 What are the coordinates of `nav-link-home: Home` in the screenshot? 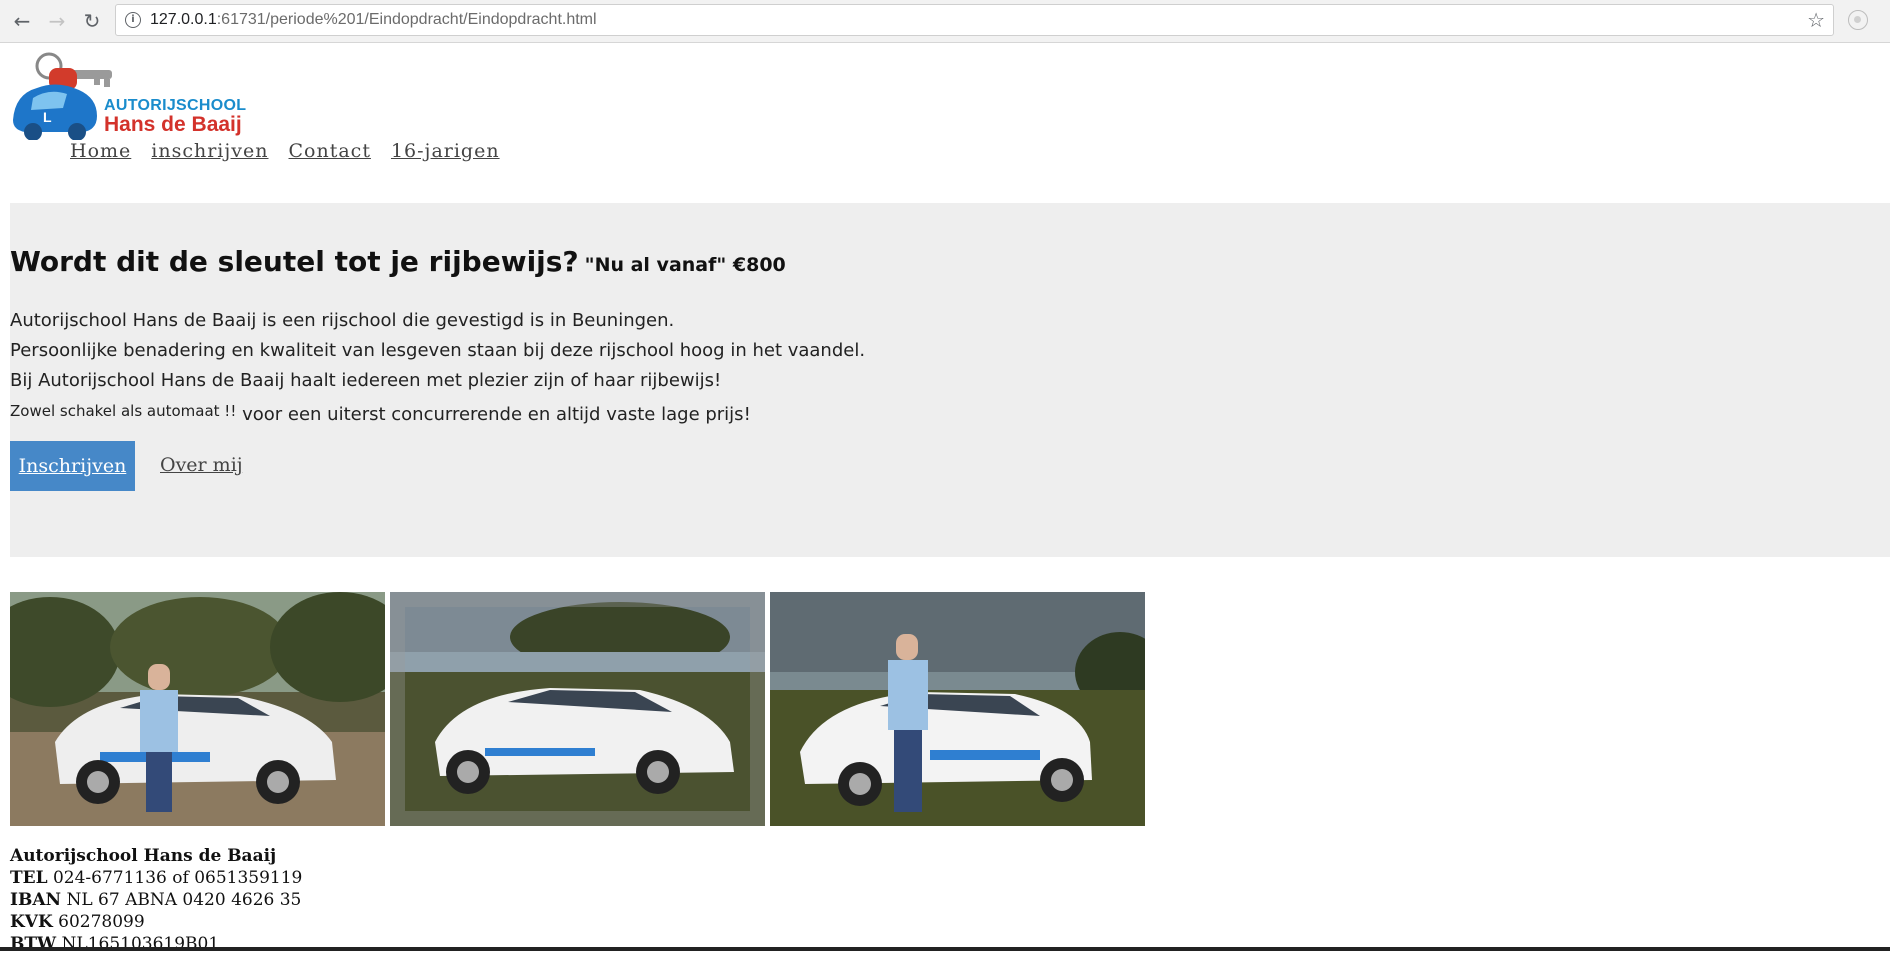 It's located at (100, 151).